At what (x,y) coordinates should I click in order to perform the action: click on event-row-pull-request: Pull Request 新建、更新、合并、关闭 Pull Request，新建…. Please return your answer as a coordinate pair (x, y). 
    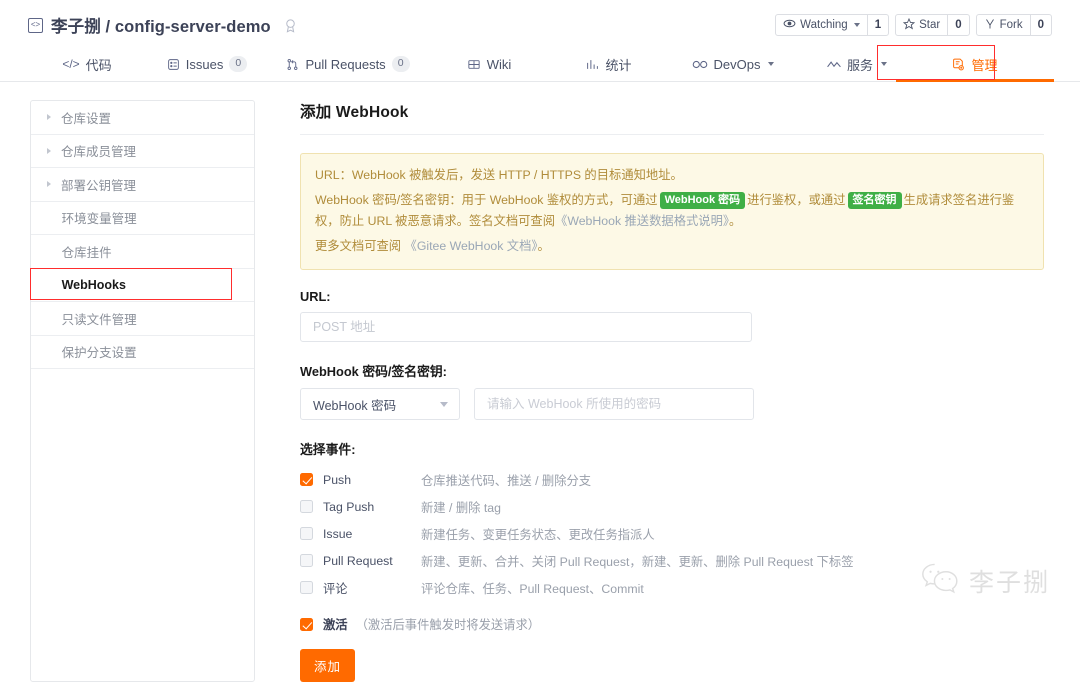
    Looking at the image, I should click on (672, 560).